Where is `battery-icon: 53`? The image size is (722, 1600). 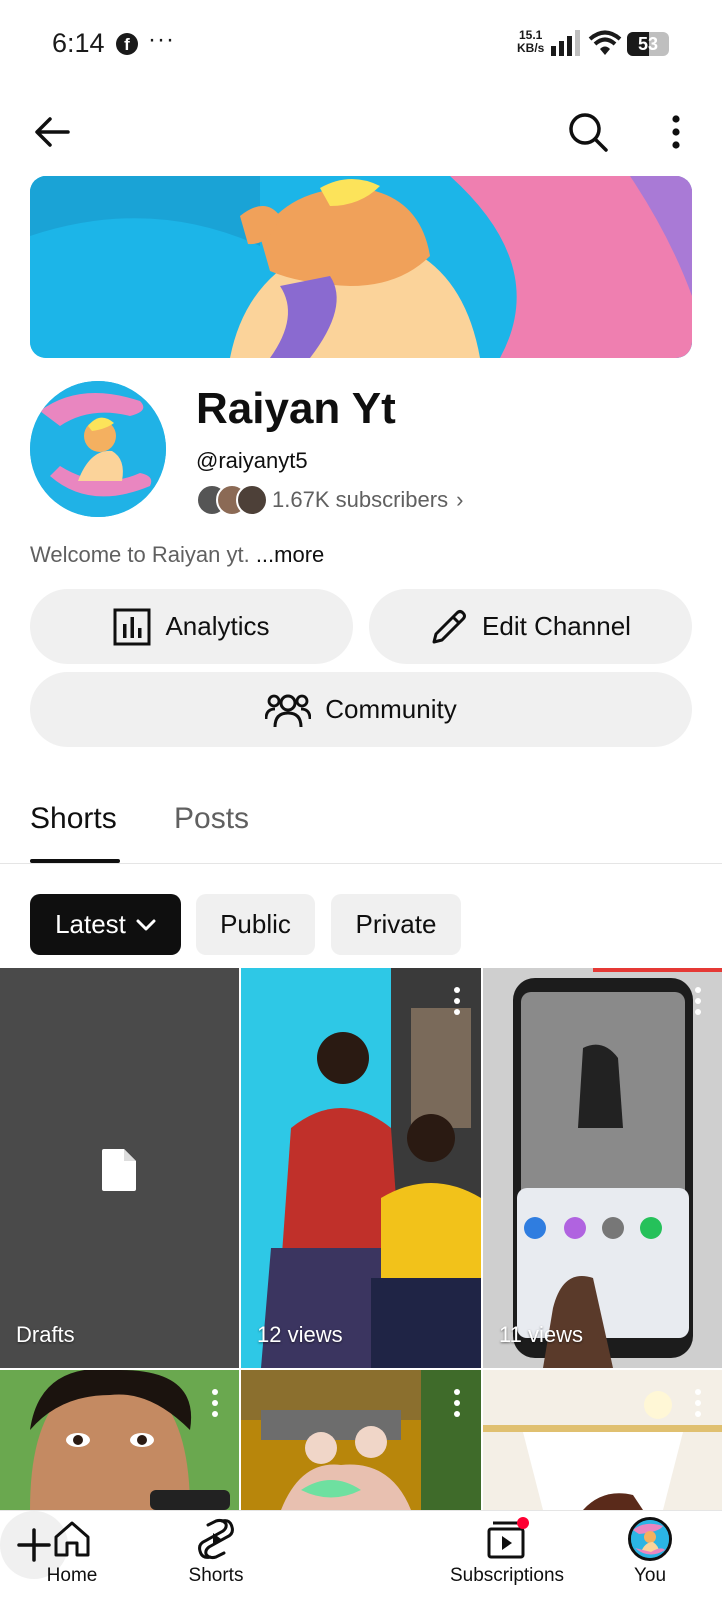
battery-icon: 53 is located at coordinates (648, 44).